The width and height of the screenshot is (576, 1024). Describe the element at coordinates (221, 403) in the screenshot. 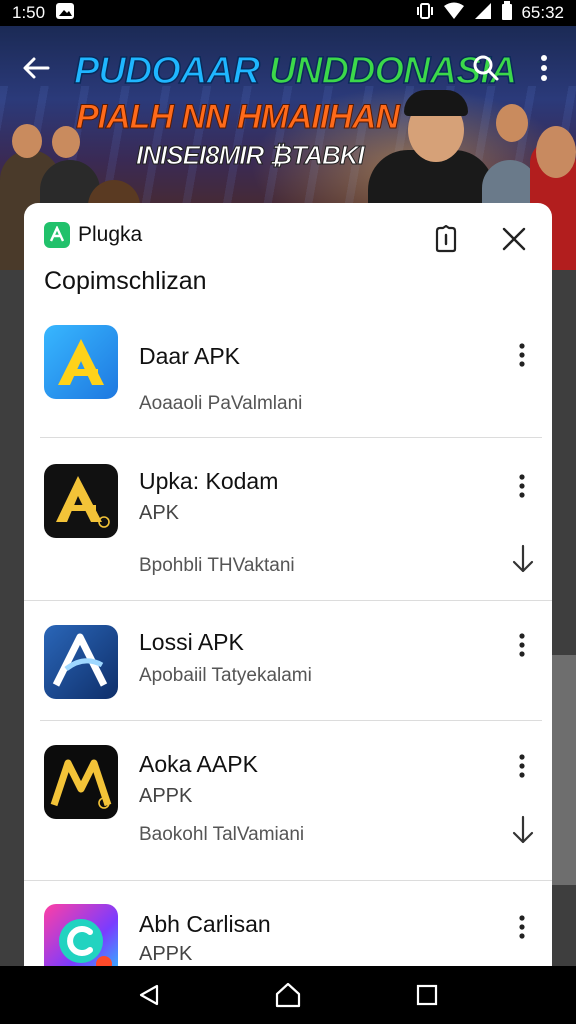

I see `app-description: Aoaaoli PaValmlani` at that location.